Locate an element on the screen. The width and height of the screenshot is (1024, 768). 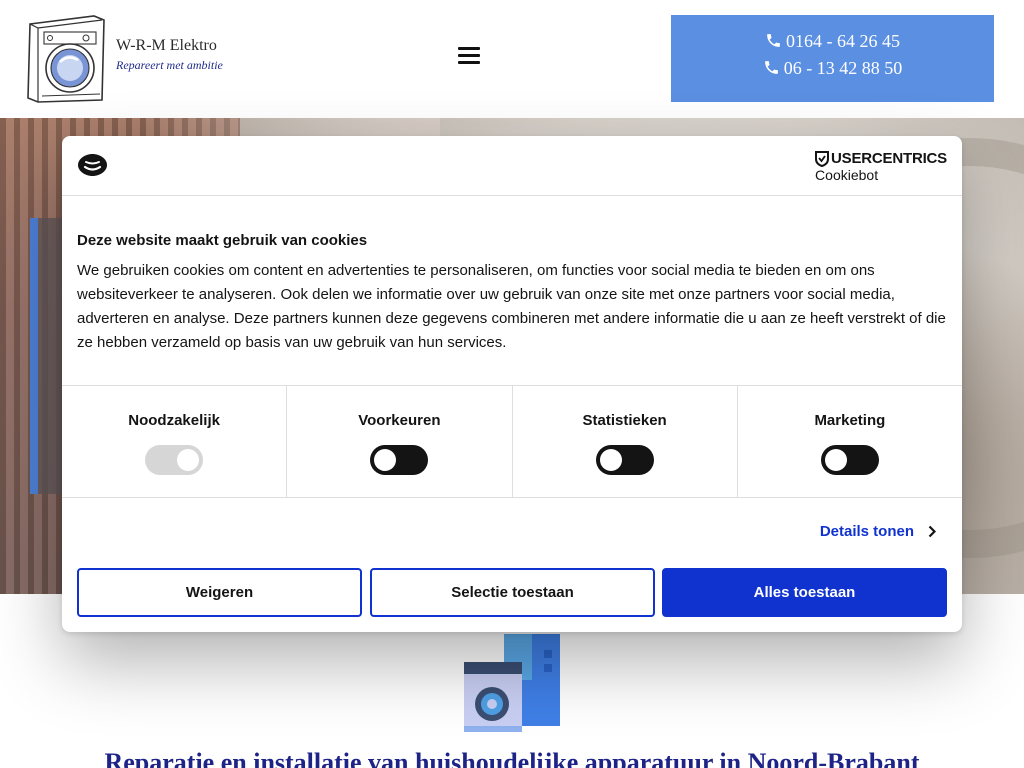
cookiebot-wordmark: Cookiebot is located at coordinates (847, 175).